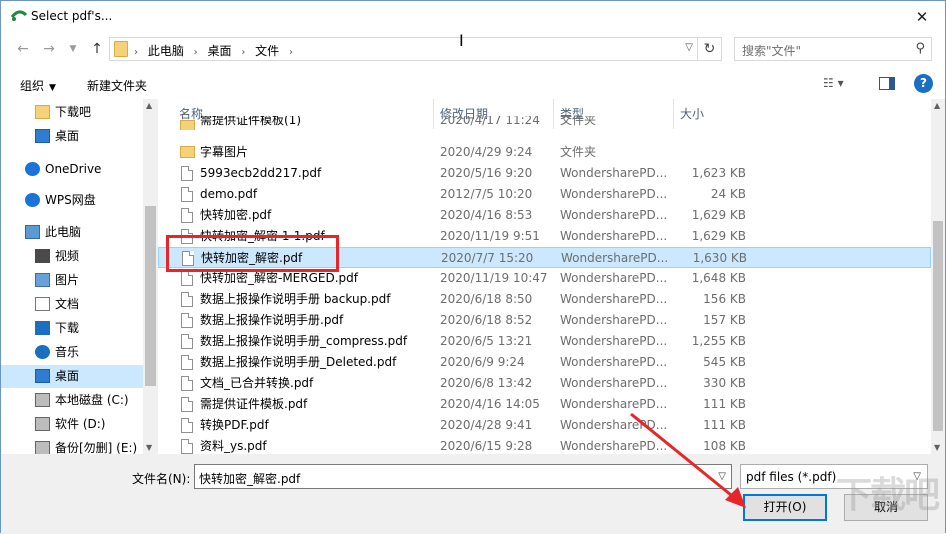 The image size is (946, 534). Describe the element at coordinates (718, 341) in the screenshot. I see `file-size: 1,255 KB` at that location.